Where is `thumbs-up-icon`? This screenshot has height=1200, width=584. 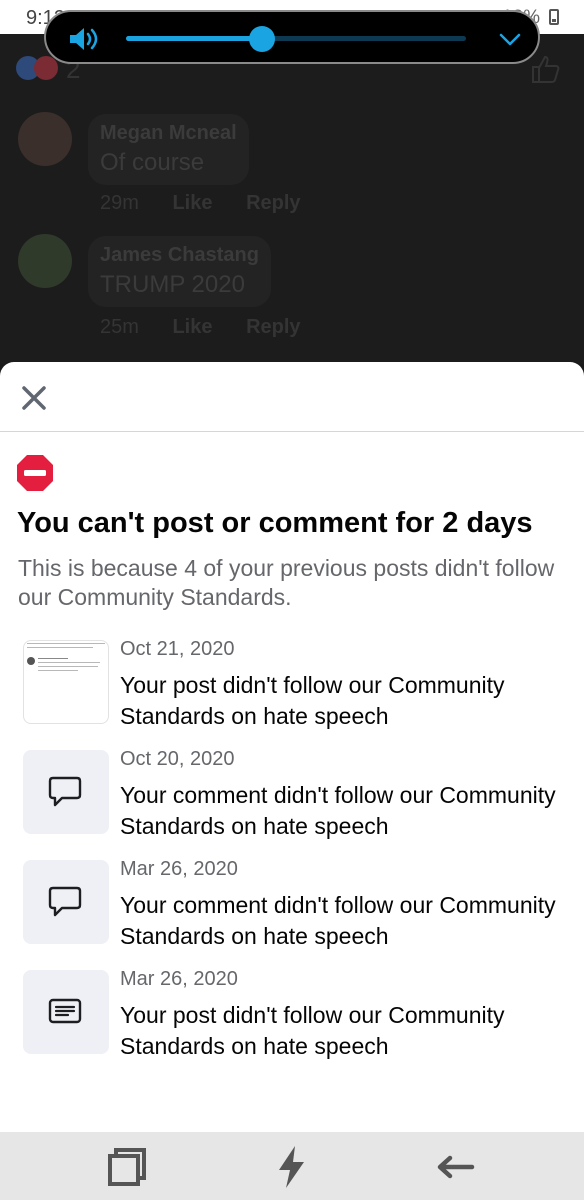 thumbs-up-icon is located at coordinates (546, 69).